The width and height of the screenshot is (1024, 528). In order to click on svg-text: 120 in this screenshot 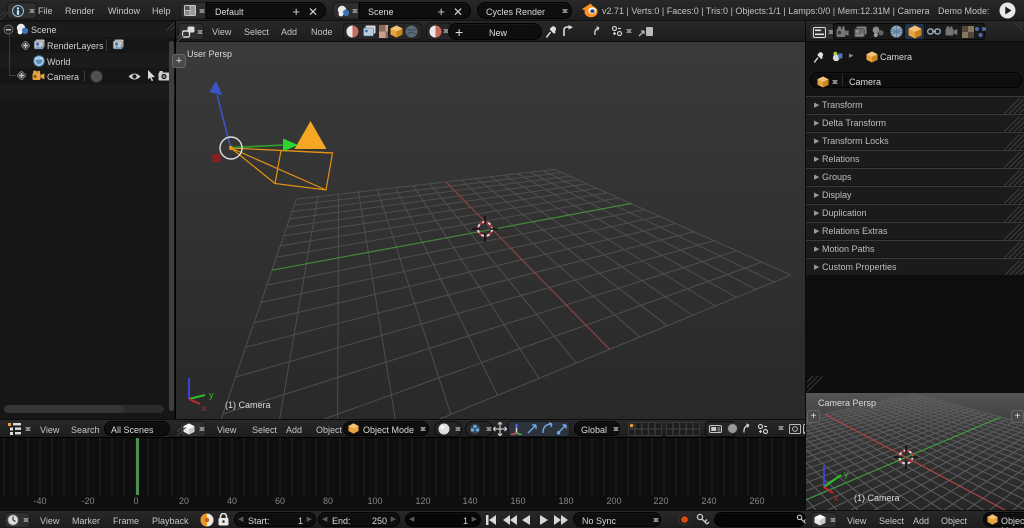, I will do `click(422, 501)`.